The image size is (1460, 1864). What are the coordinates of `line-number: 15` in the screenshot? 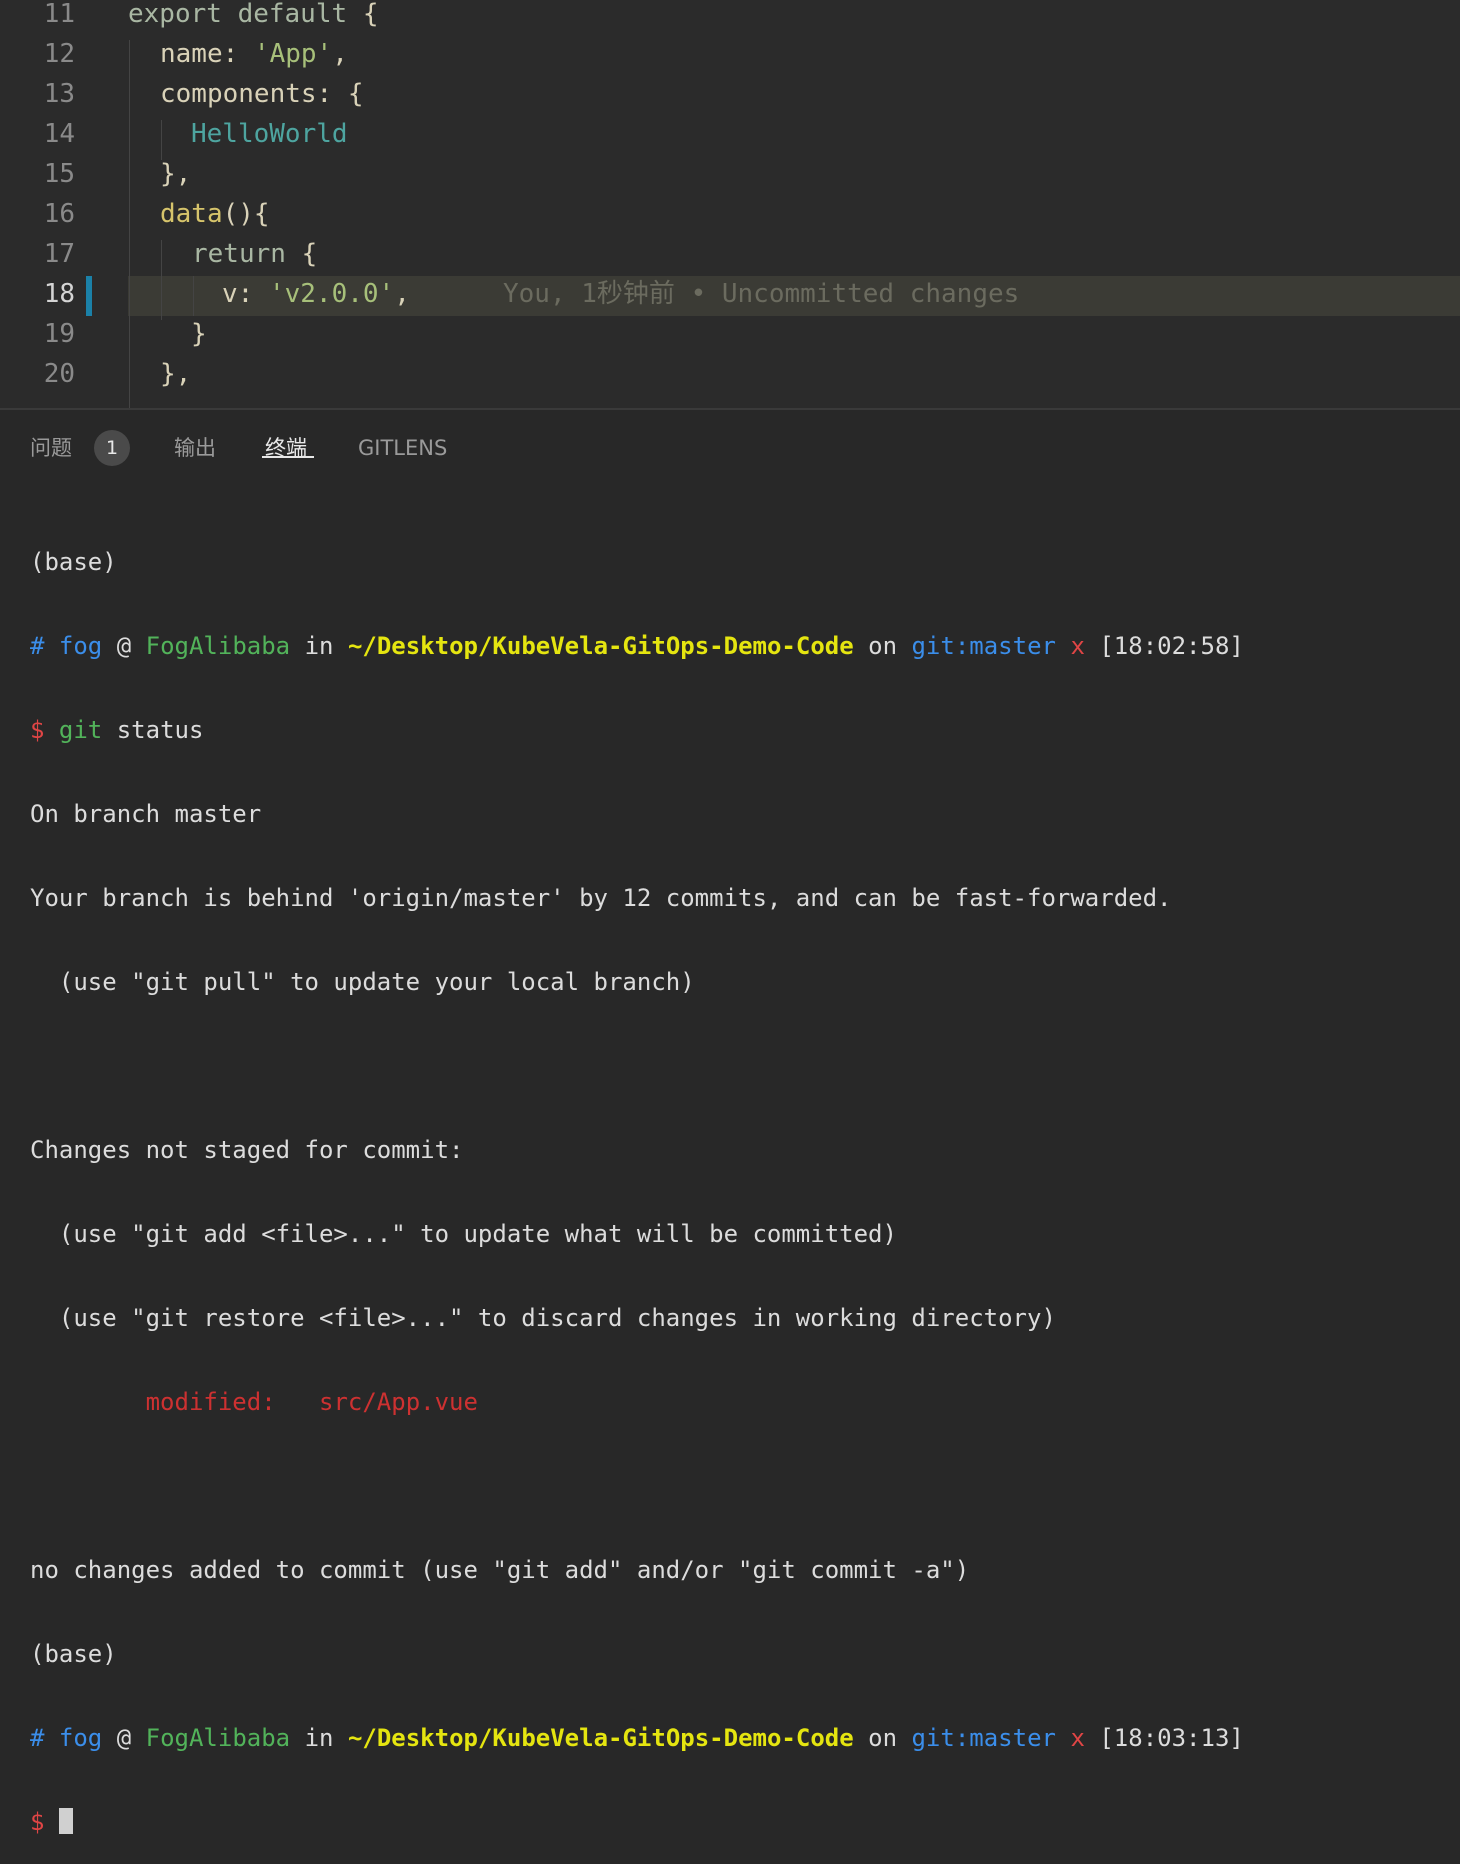 It's located at (59, 174).